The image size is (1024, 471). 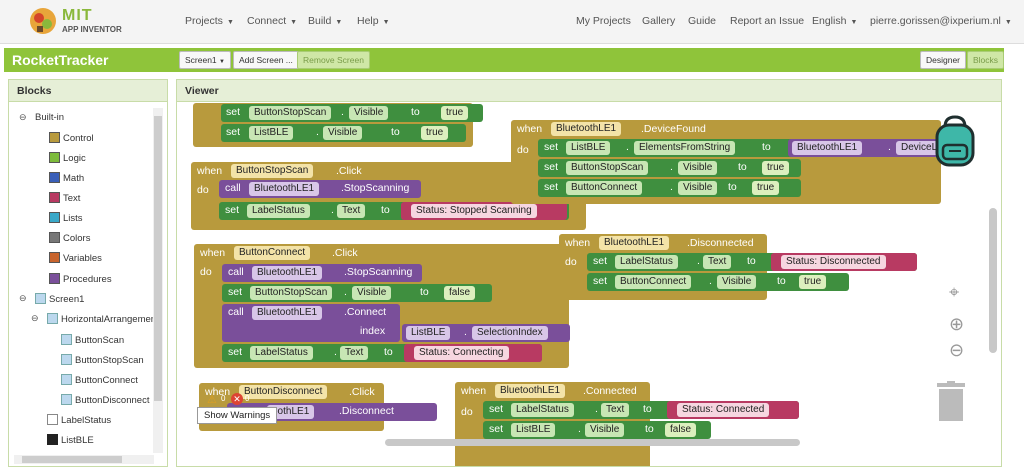 What do you see at coordinates (88, 91) in the screenshot?
I see `blocks-panel-title: Blocks` at bounding box center [88, 91].